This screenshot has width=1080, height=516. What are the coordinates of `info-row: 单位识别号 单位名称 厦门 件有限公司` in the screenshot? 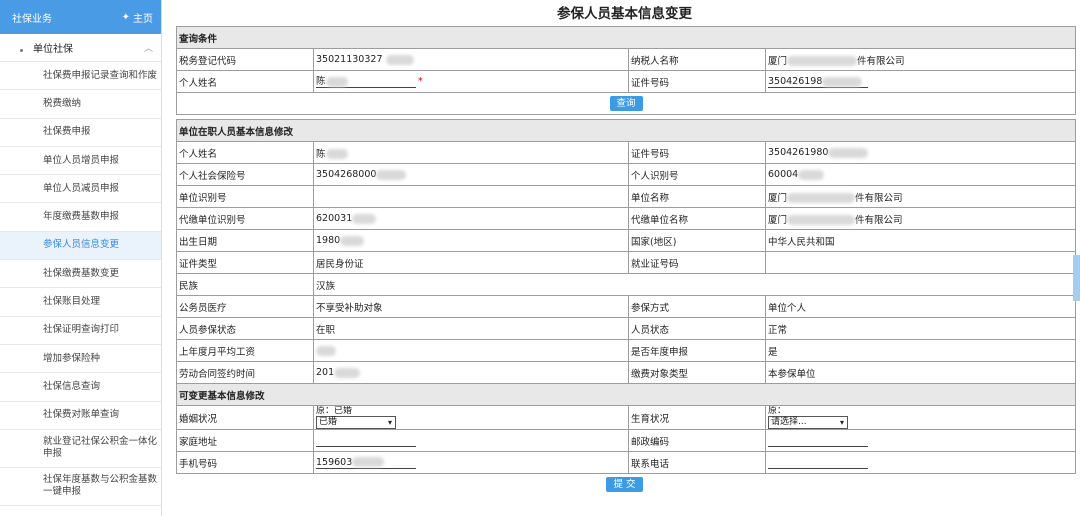 It's located at (626, 196).